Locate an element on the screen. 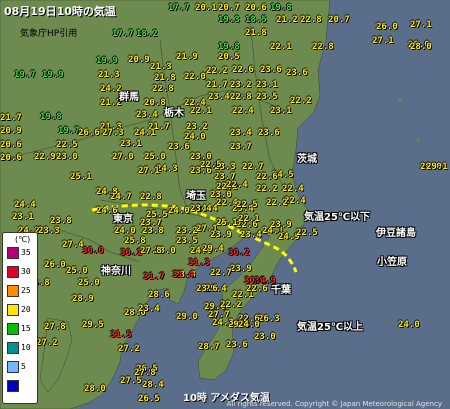 The height and width of the screenshot is (409, 450). temperature-reading: 31.4 is located at coordinates (183, 275).